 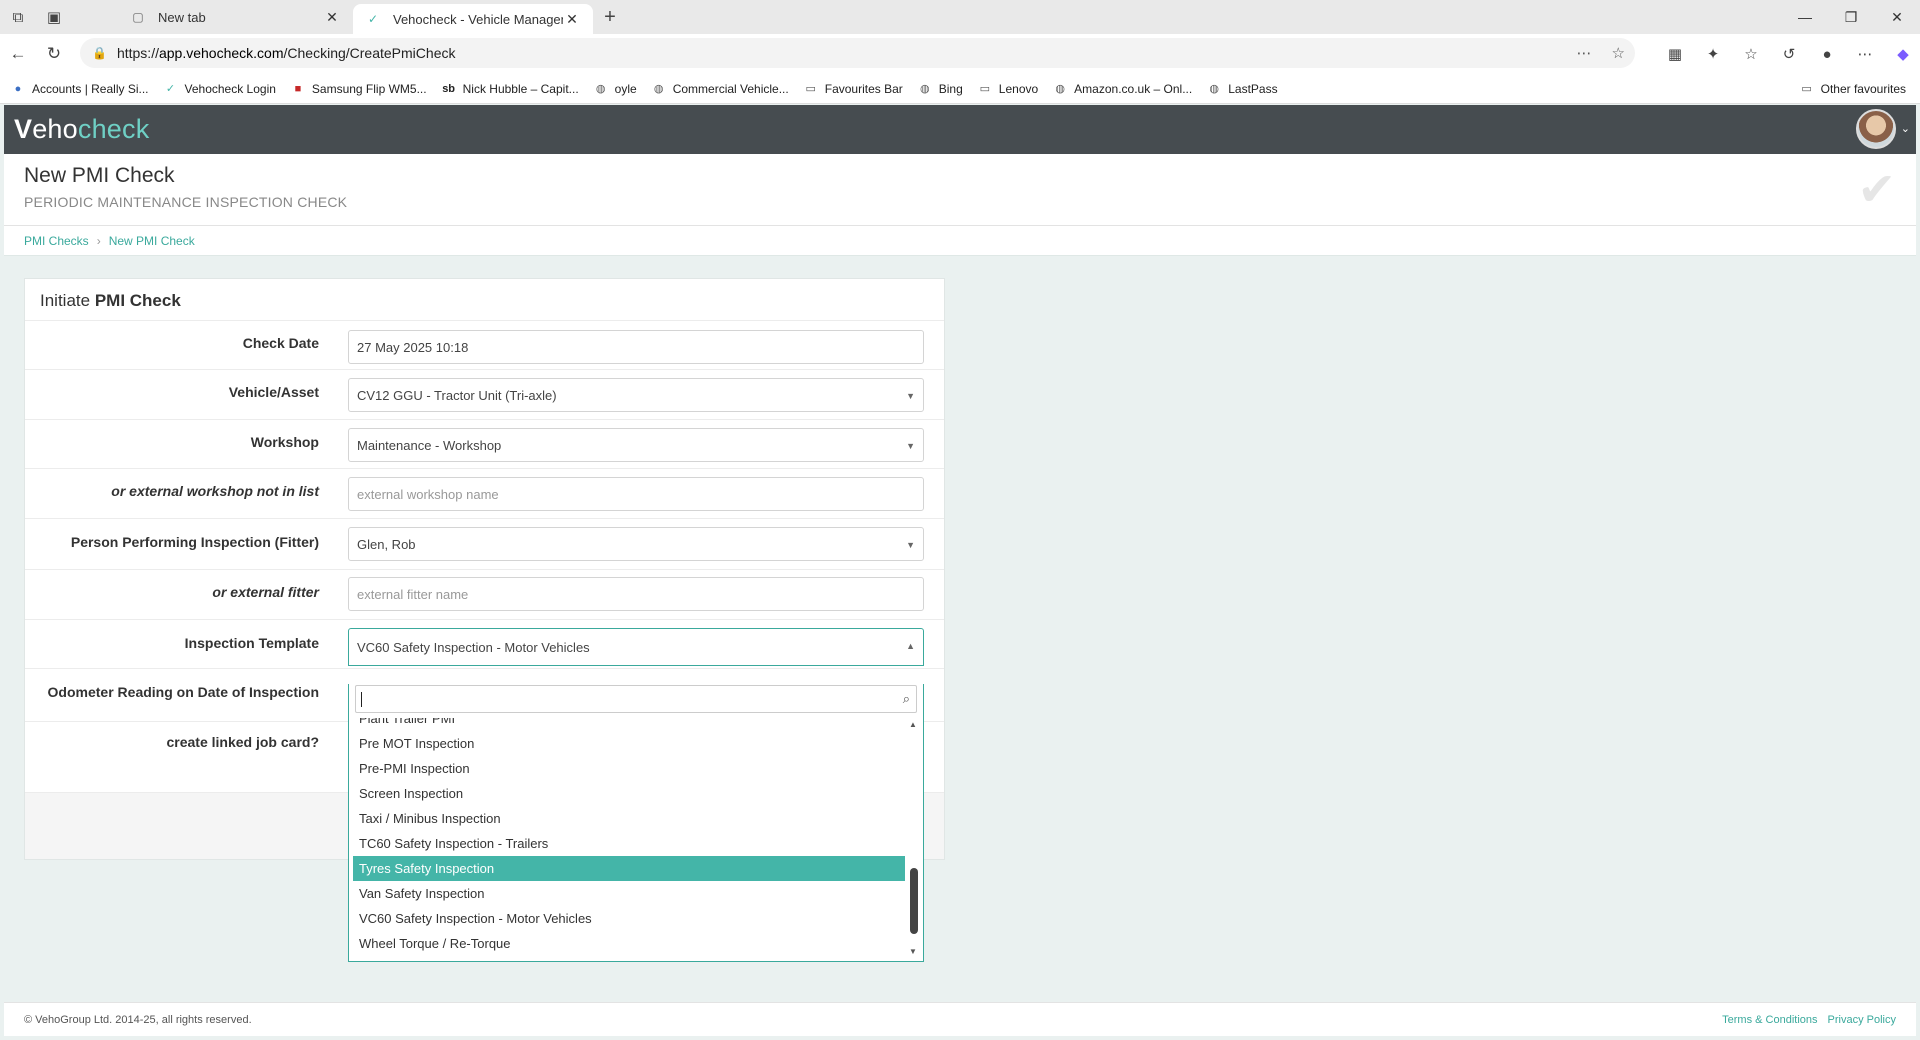 I want to click on dropdown-option: Plant Trailer PMI, so click(x=629, y=724).